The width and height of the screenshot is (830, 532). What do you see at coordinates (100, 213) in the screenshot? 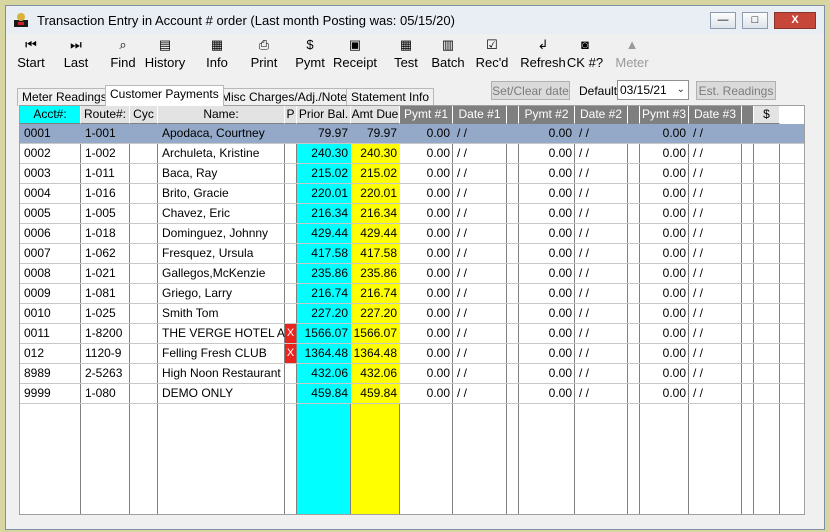
I see `cell-route: 1-005` at bounding box center [100, 213].